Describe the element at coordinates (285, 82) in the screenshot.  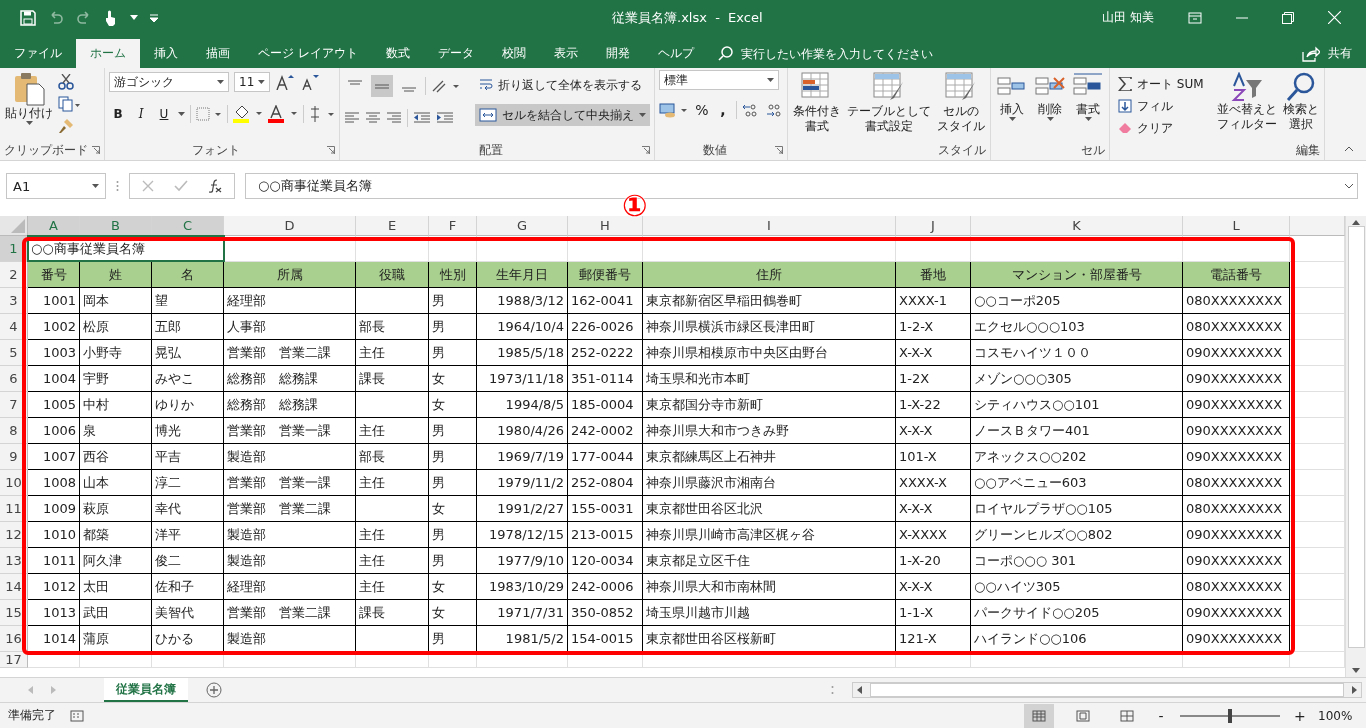
I see `grow-font-icon` at that location.